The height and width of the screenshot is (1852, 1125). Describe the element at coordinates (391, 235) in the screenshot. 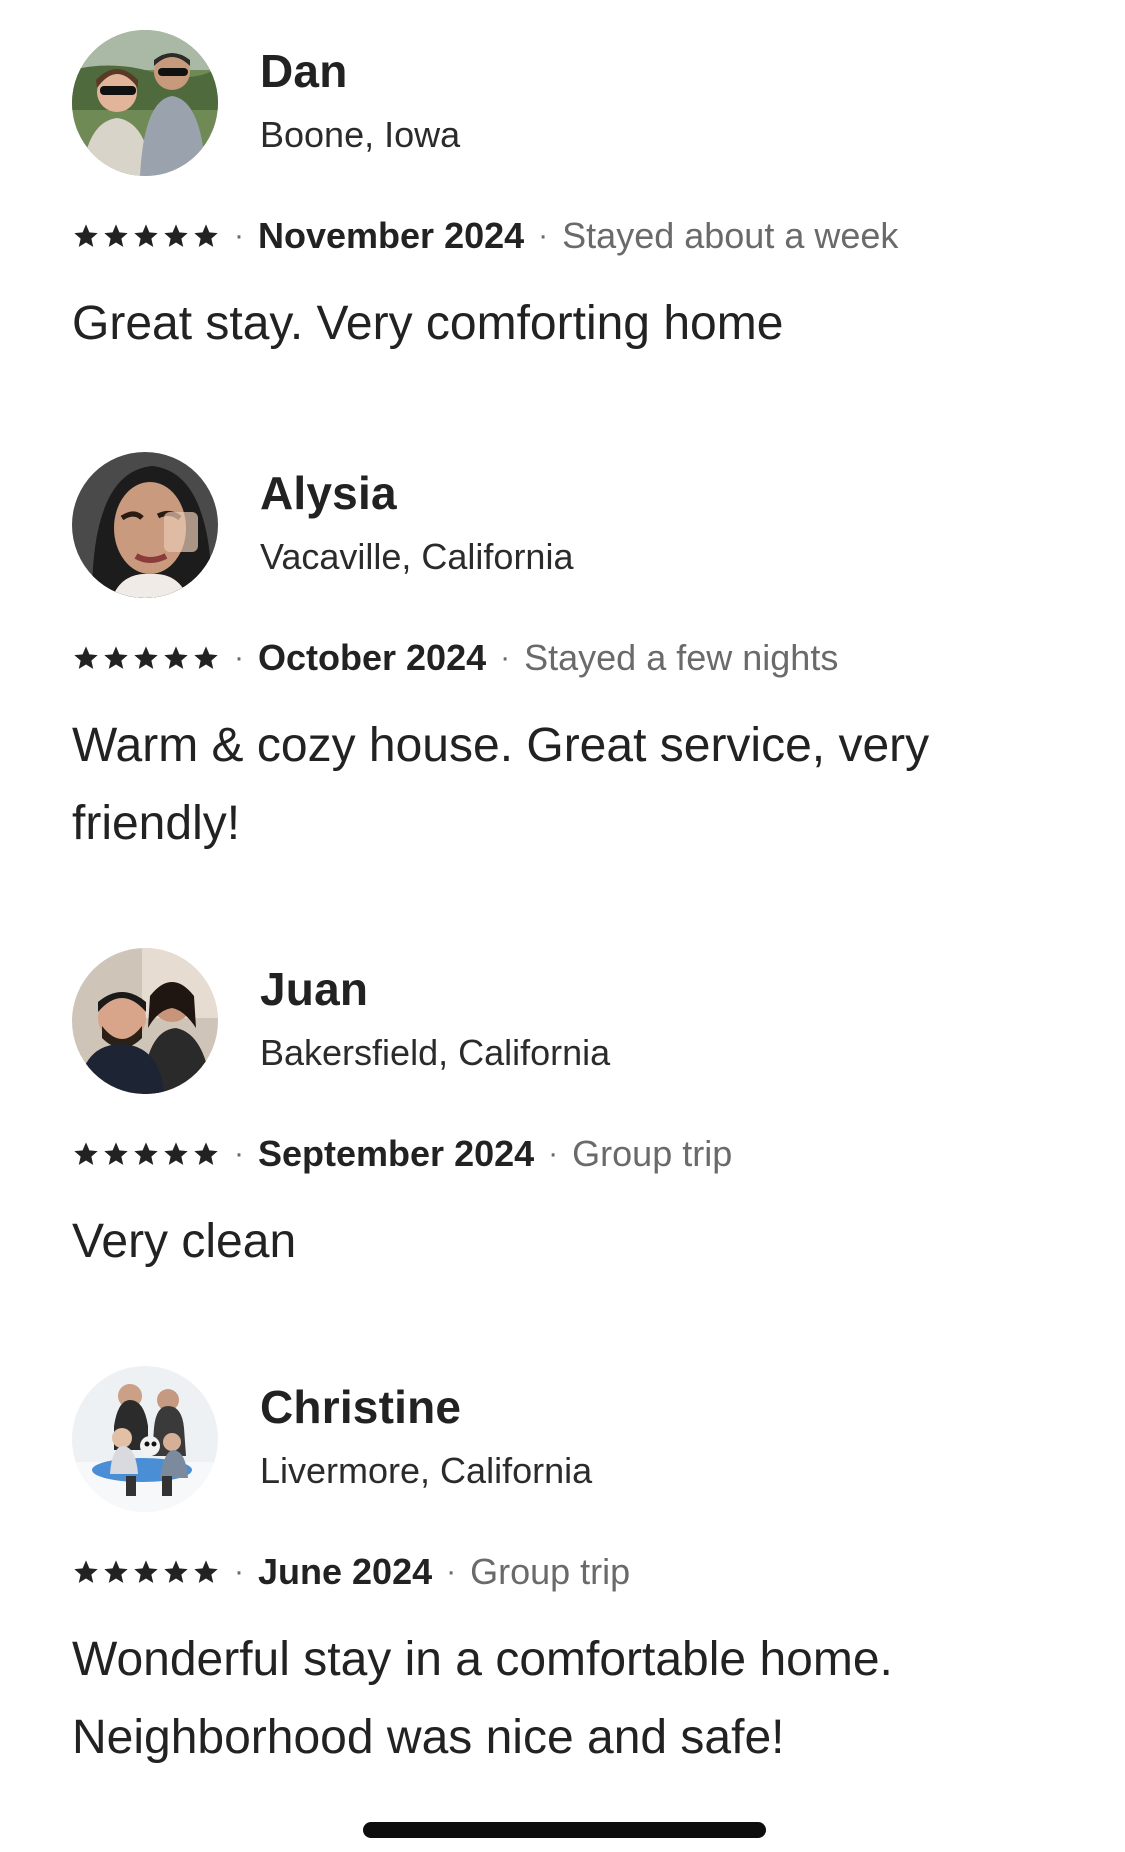

I see `review-date: November 2024` at that location.